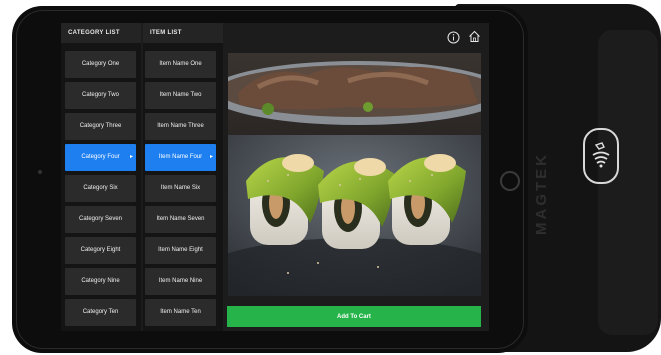  What do you see at coordinates (453, 37) in the screenshot?
I see `info-icon` at bounding box center [453, 37].